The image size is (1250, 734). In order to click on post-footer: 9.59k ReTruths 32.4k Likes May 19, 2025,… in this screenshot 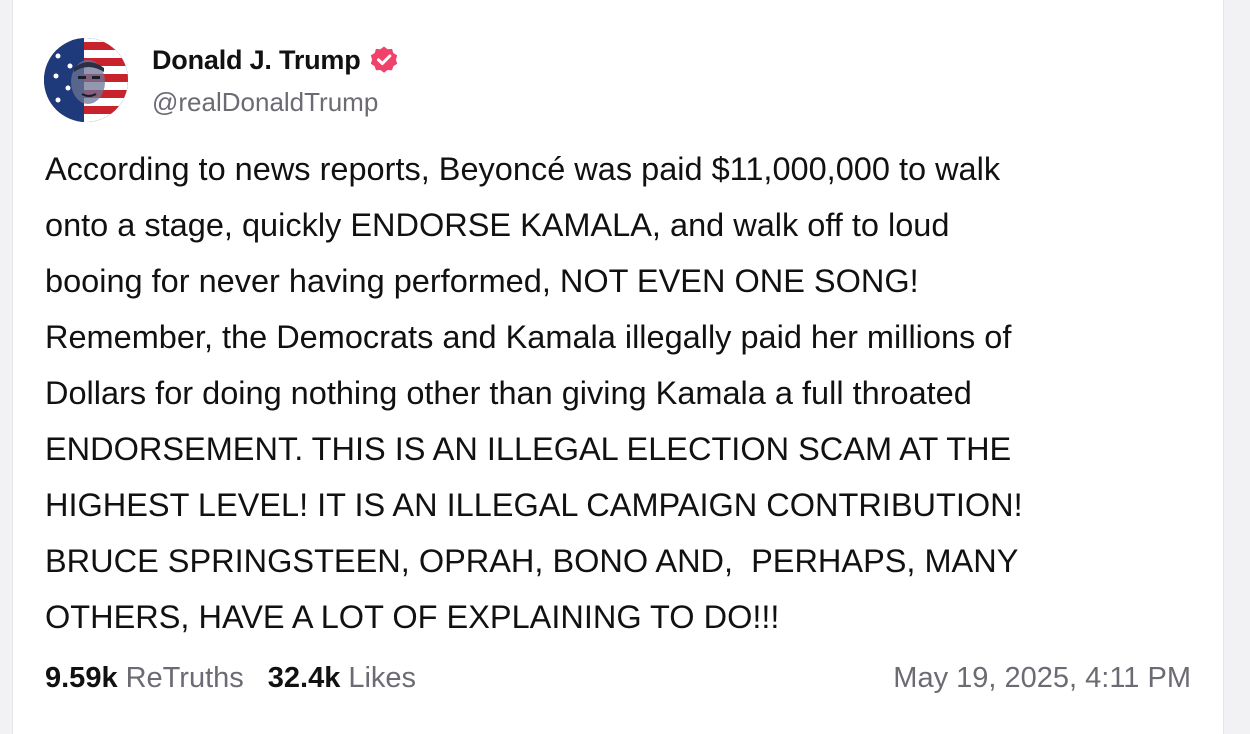, I will do `click(618, 678)`.